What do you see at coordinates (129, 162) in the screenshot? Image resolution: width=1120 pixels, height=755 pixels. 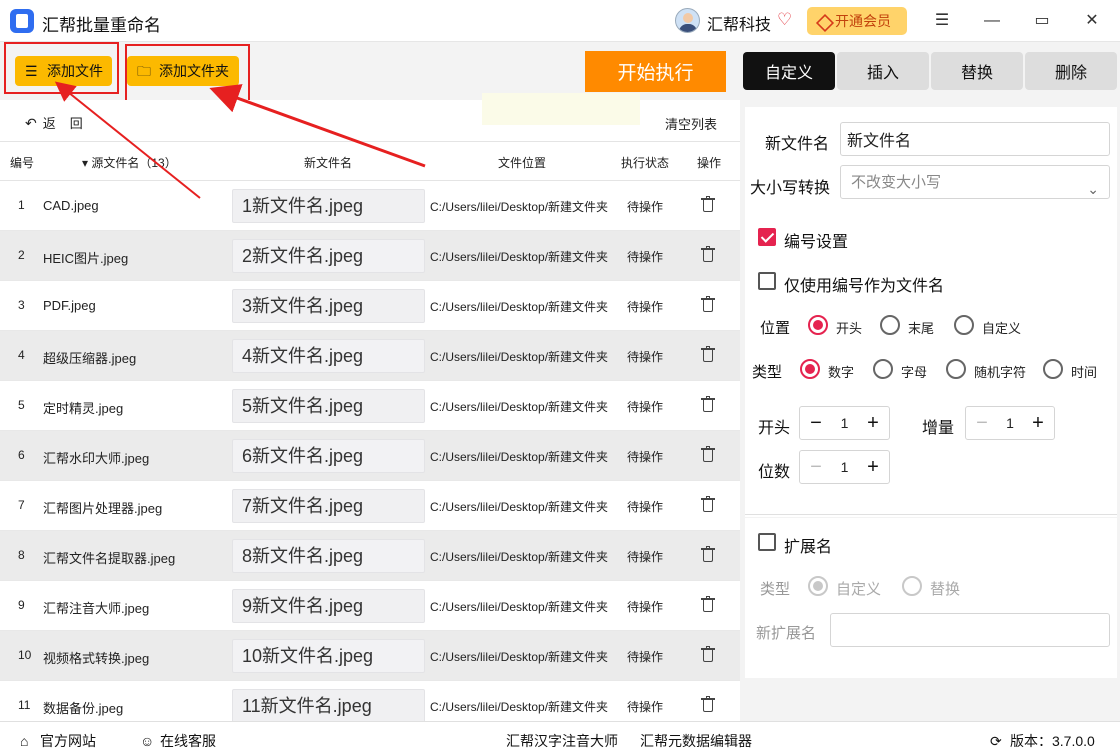 I see `header-source-name: ▾ 源文件名（13）` at bounding box center [129, 162].